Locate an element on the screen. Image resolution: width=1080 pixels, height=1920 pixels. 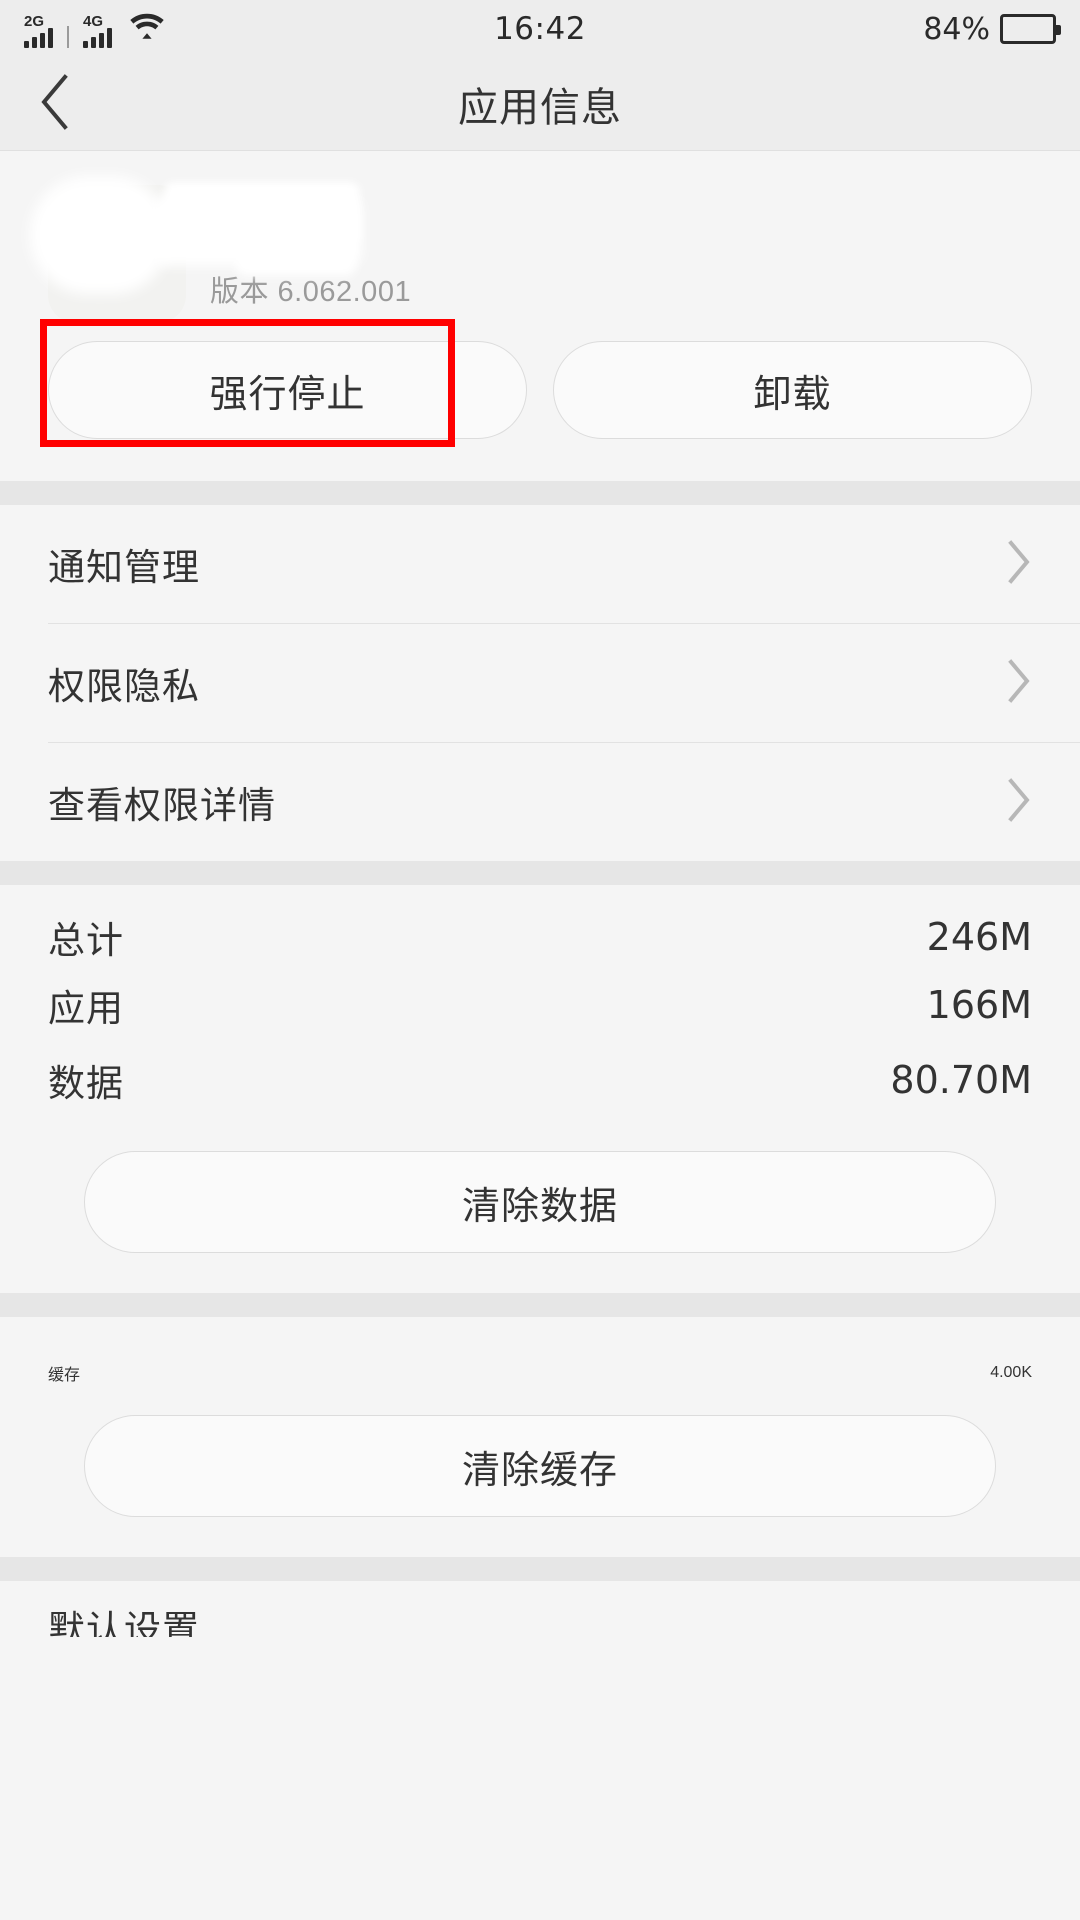
app-version-label: 版本 6.062.001 is located at coordinates (311, 292).